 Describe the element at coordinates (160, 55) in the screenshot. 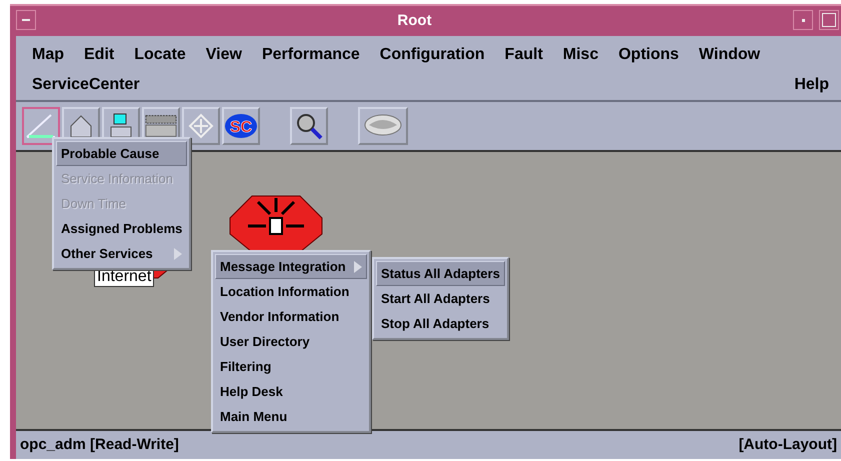

I see `menu-bar-item: Locate` at that location.